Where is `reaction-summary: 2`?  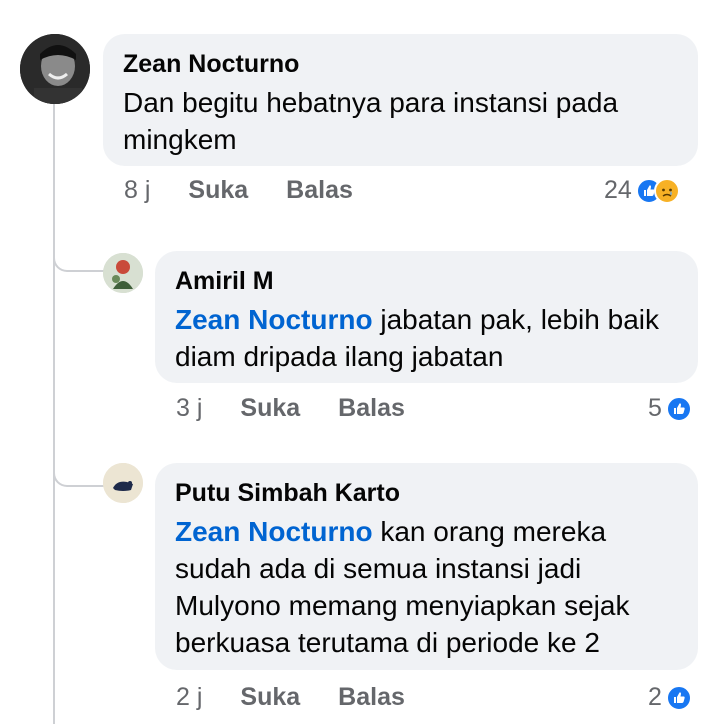
reaction-summary: 2 is located at coordinates (670, 697).